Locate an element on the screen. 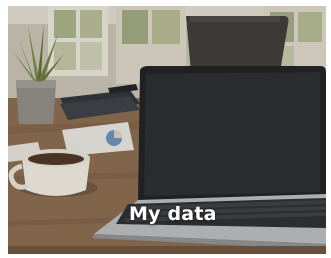  tile-caption: My data is located at coordinates (173, 214).